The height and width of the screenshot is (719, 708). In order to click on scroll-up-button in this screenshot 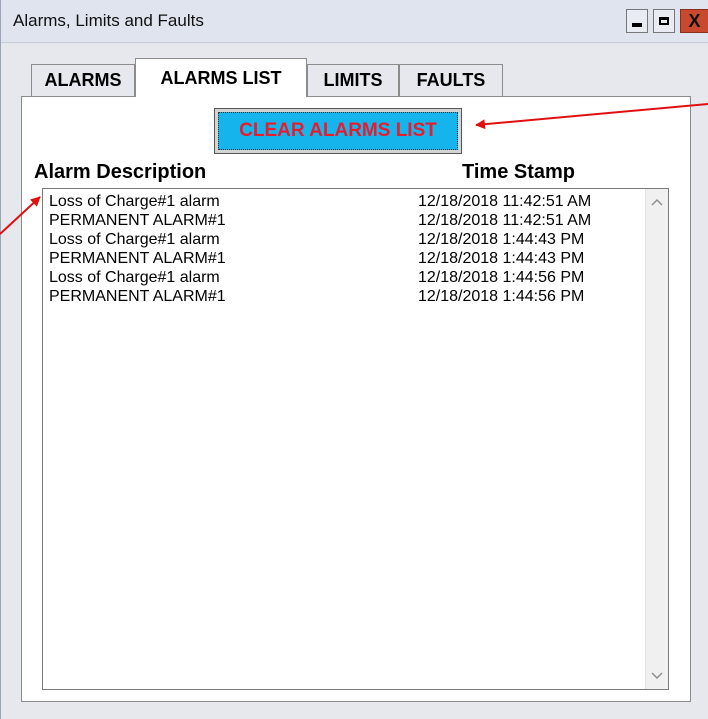, I will do `click(657, 202)`.